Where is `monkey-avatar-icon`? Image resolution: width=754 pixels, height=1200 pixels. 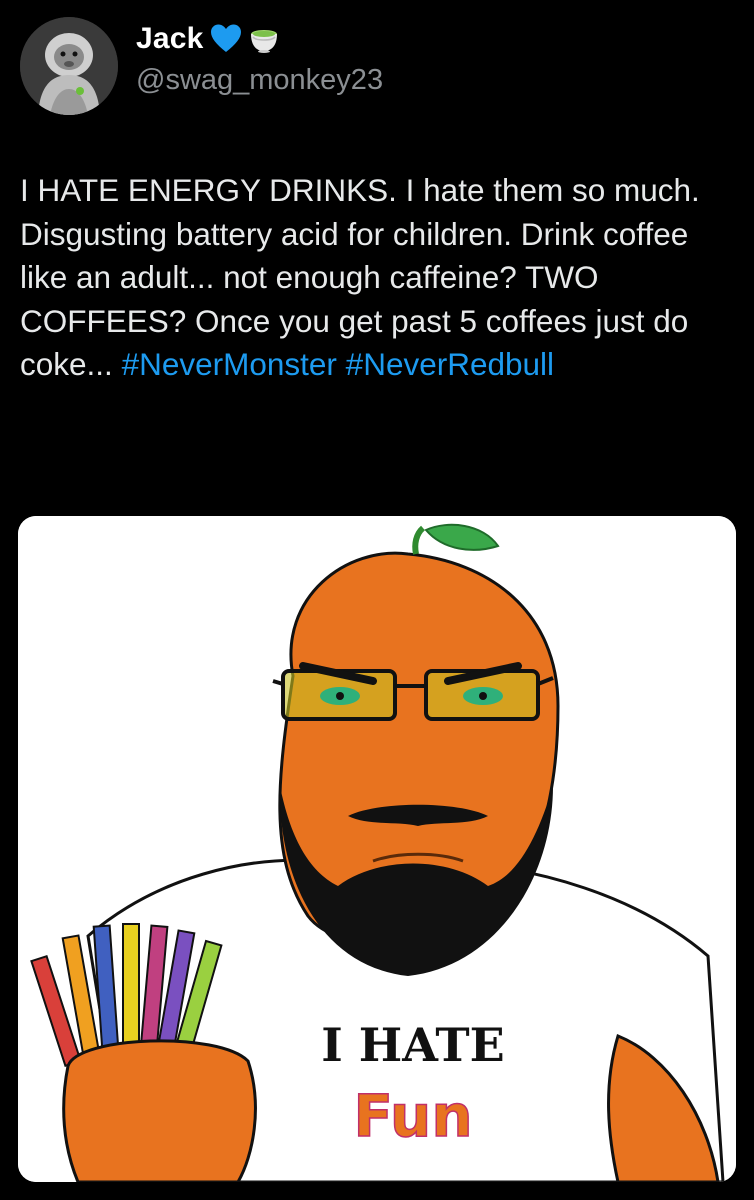
monkey-avatar-icon is located at coordinates (69, 66).